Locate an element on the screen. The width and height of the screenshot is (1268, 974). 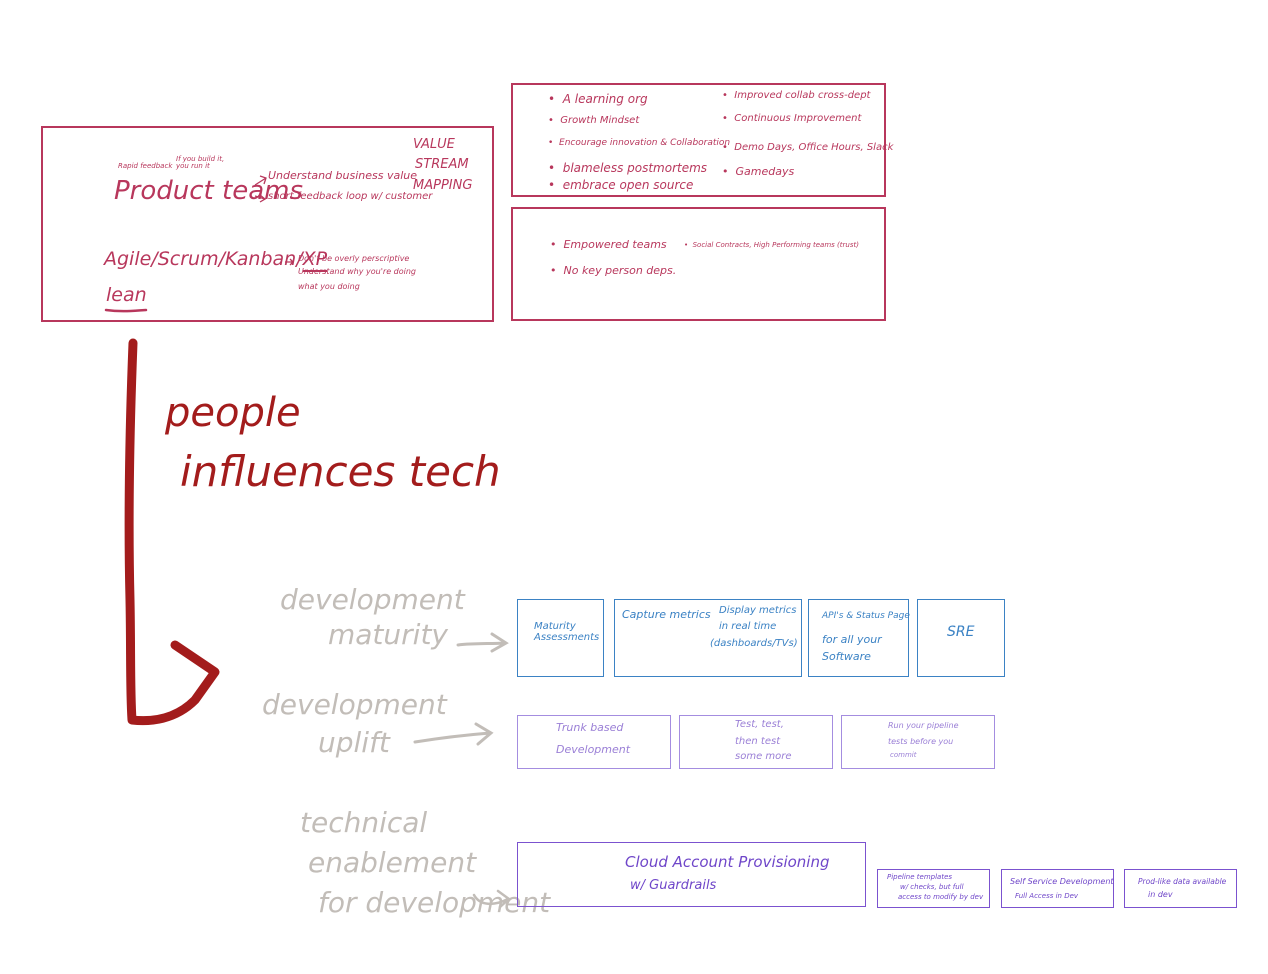
pt-item-business-value: Understand business value is located at coordinates (343, 175).